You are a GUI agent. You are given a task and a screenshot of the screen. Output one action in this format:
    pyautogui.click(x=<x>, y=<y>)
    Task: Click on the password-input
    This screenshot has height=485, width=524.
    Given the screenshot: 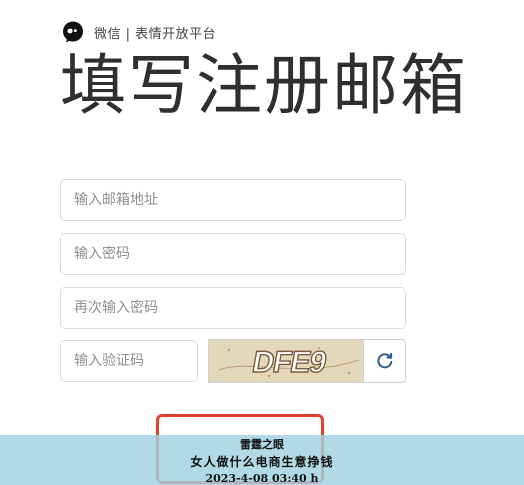 What is the action you would take?
    pyautogui.click(x=233, y=254)
    